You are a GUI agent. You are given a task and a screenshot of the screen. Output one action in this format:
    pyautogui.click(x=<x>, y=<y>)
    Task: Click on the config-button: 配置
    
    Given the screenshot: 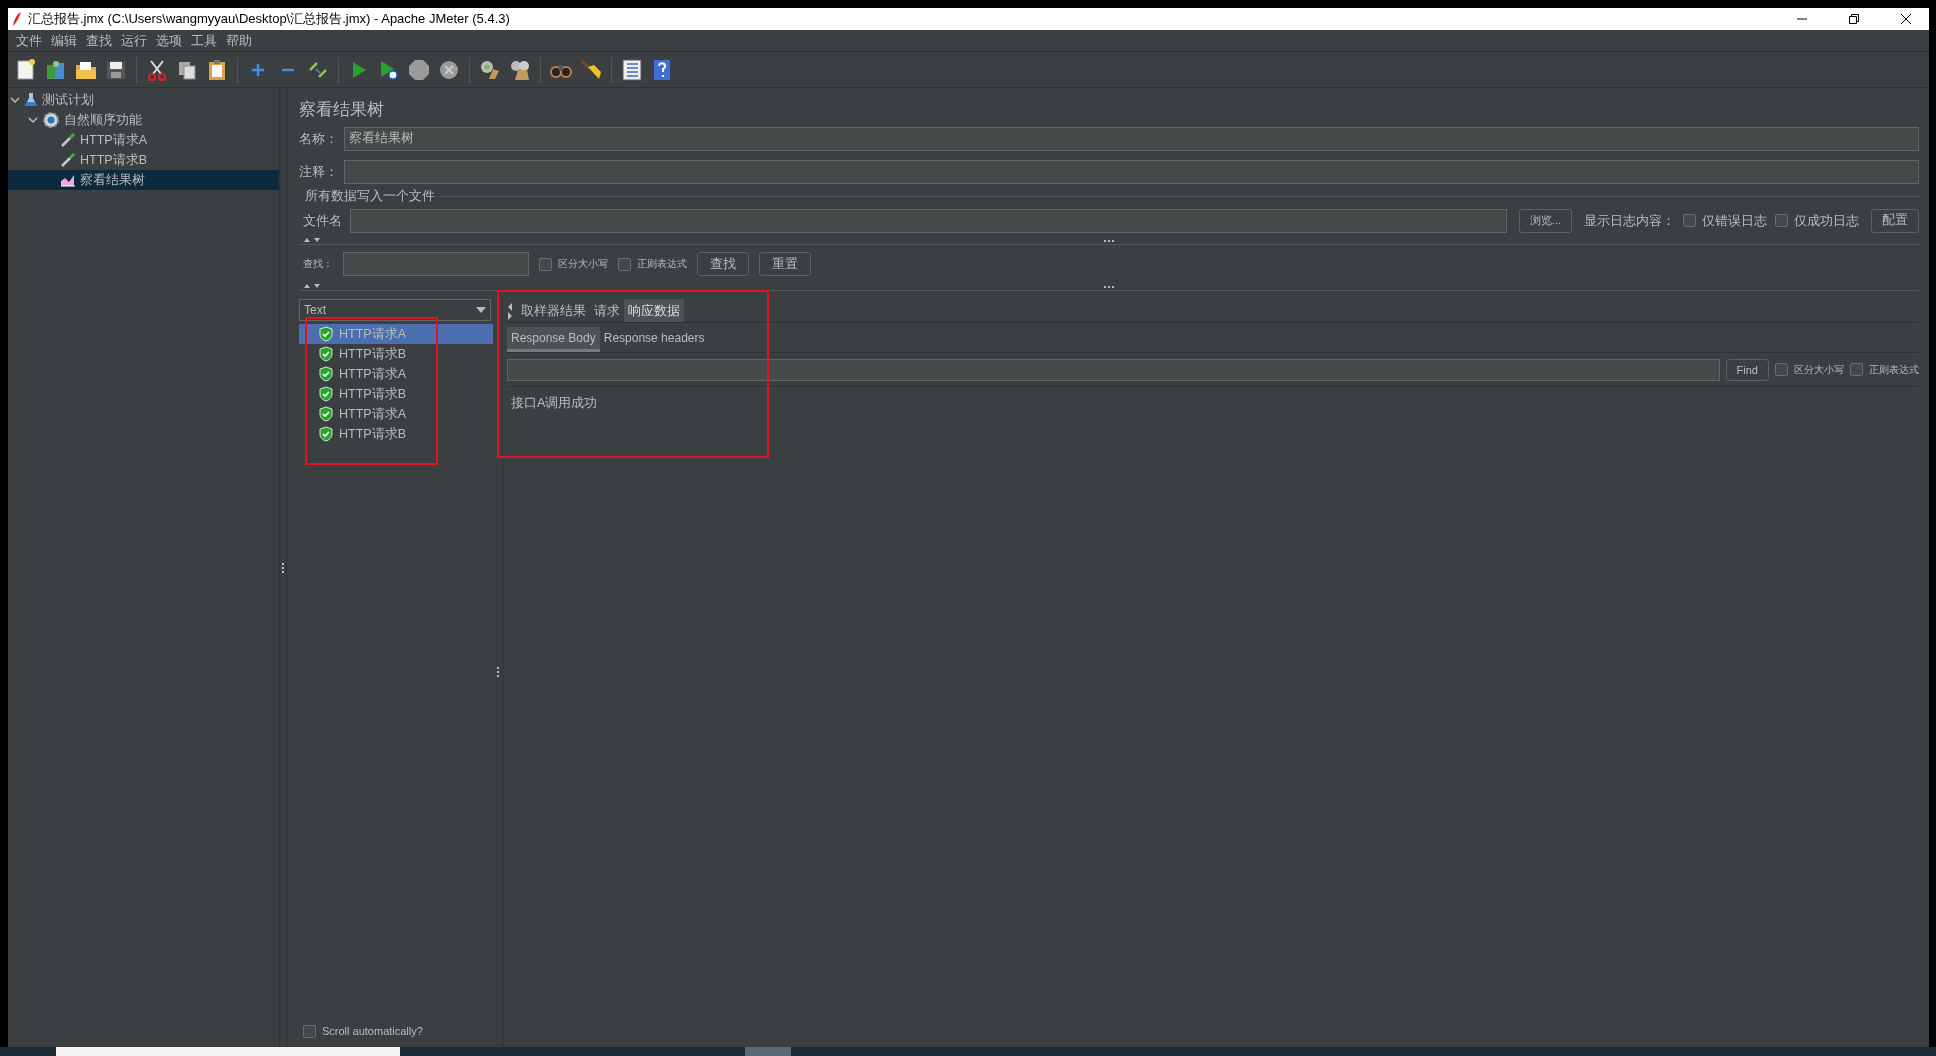 What is the action you would take?
    pyautogui.click(x=1895, y=220)
    